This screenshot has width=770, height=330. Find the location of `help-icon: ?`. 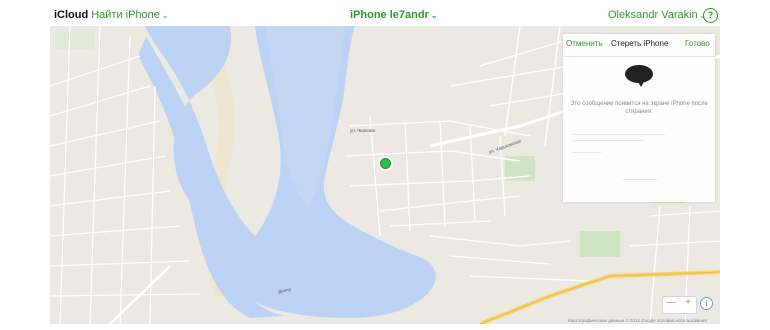

help-icon: ? is located at coordinates (710, 15).